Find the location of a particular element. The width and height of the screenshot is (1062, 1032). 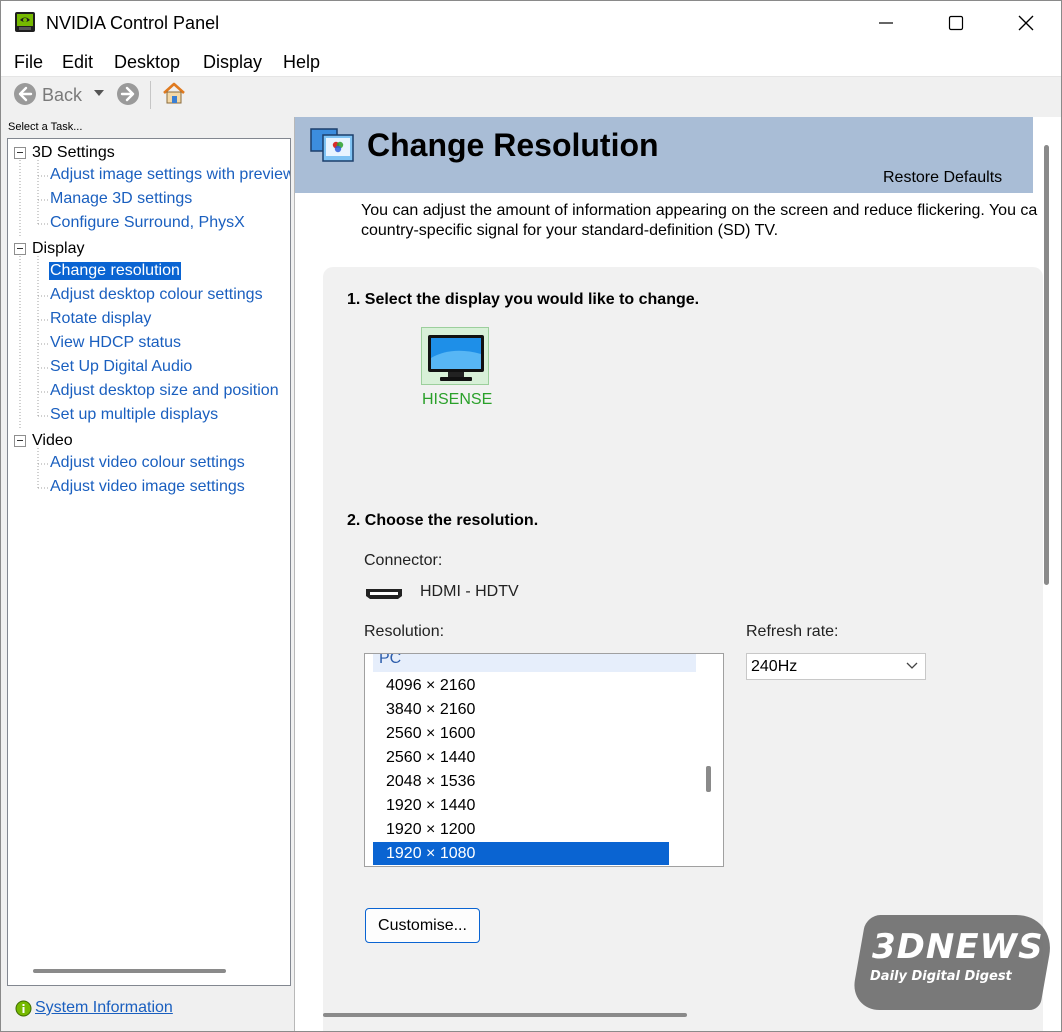

resolution-group-header: PC is located at coordinates (534, 663).